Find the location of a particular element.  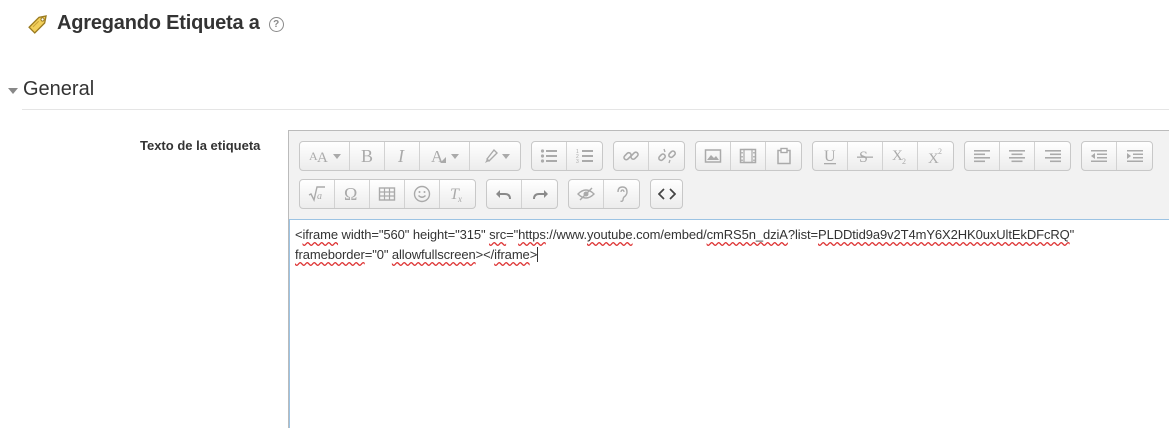

screenreader-helper-button is located at coordinates (621, 194).